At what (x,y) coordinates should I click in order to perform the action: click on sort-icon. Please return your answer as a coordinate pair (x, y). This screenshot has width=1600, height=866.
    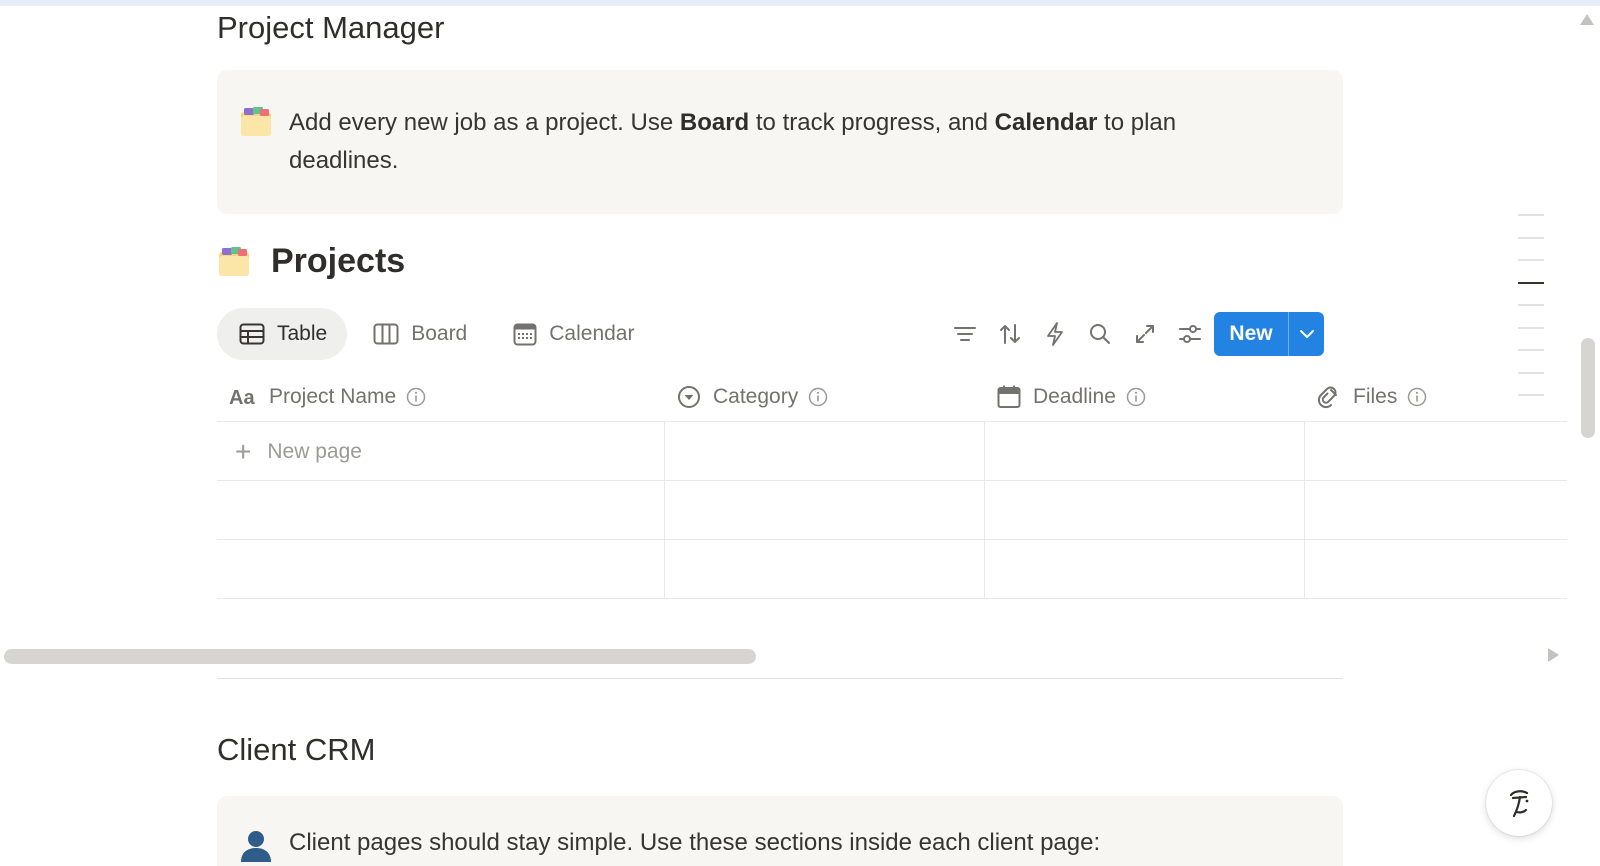
    Looking at the image, I should click on (1009, 334).